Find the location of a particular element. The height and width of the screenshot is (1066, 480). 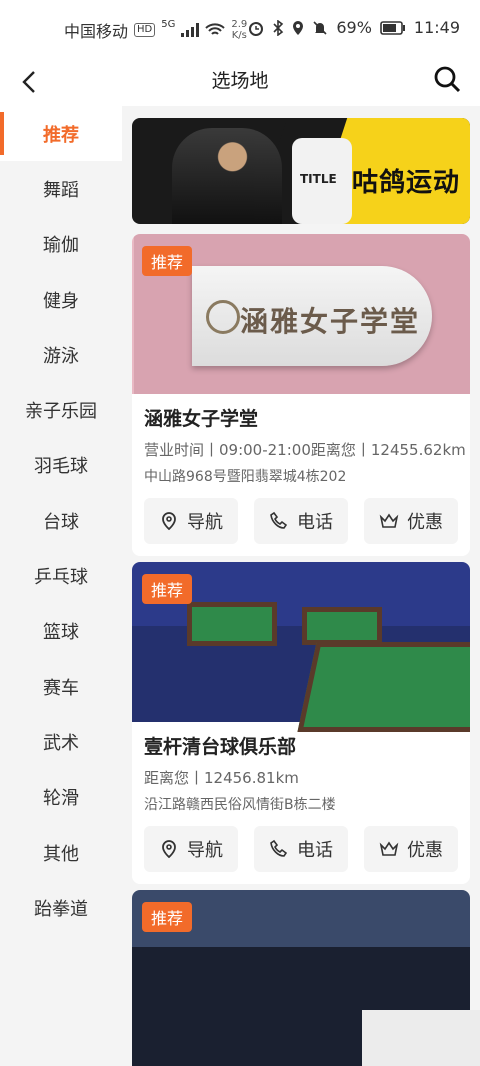

alarm-icon is located at coordinates (256, 28).